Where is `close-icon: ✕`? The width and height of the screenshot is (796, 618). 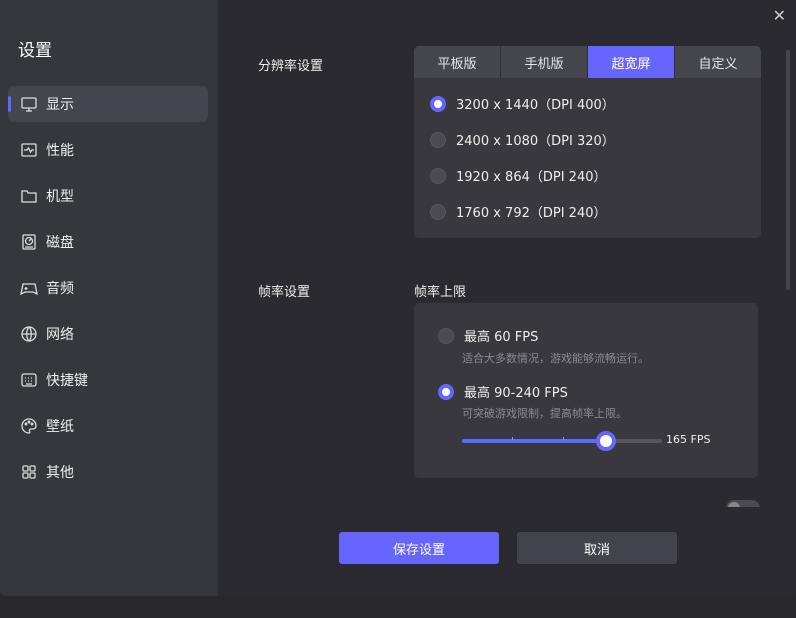
close-icon: ✕ is located at coordinates (779, 15).